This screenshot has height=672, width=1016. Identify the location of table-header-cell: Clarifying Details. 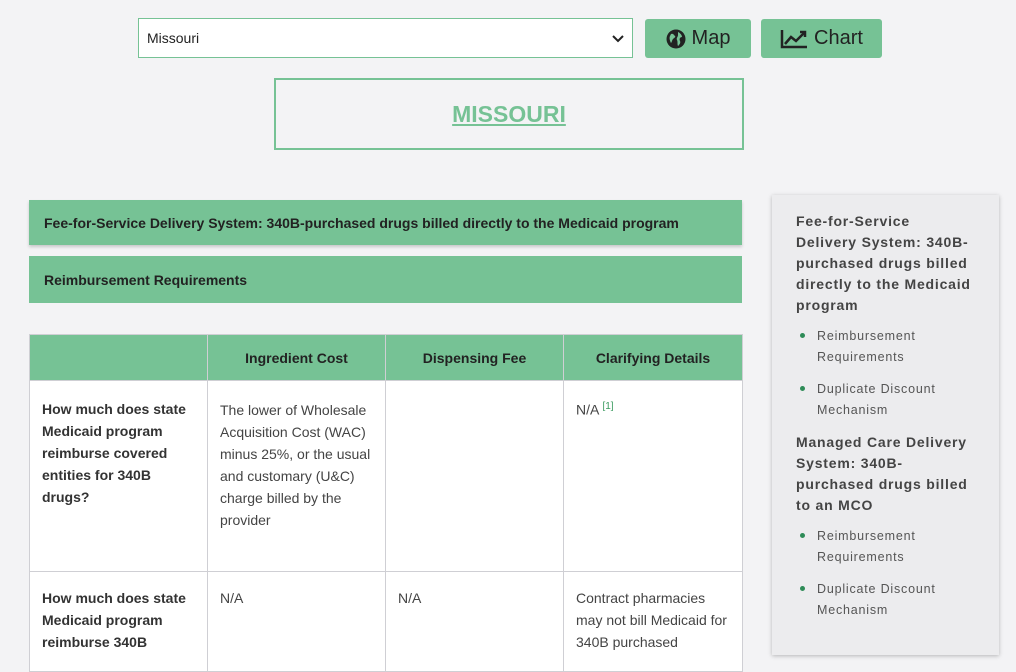
(653, 357).